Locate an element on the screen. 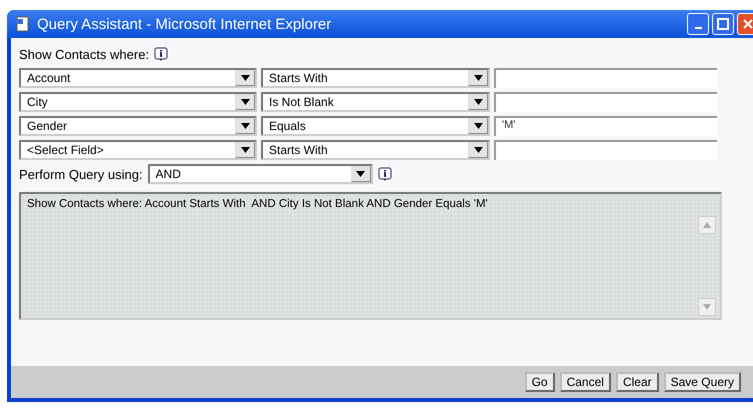 This screenshot has height=409, width=753. down-arrow-icon is located at coordinates (707, 307).